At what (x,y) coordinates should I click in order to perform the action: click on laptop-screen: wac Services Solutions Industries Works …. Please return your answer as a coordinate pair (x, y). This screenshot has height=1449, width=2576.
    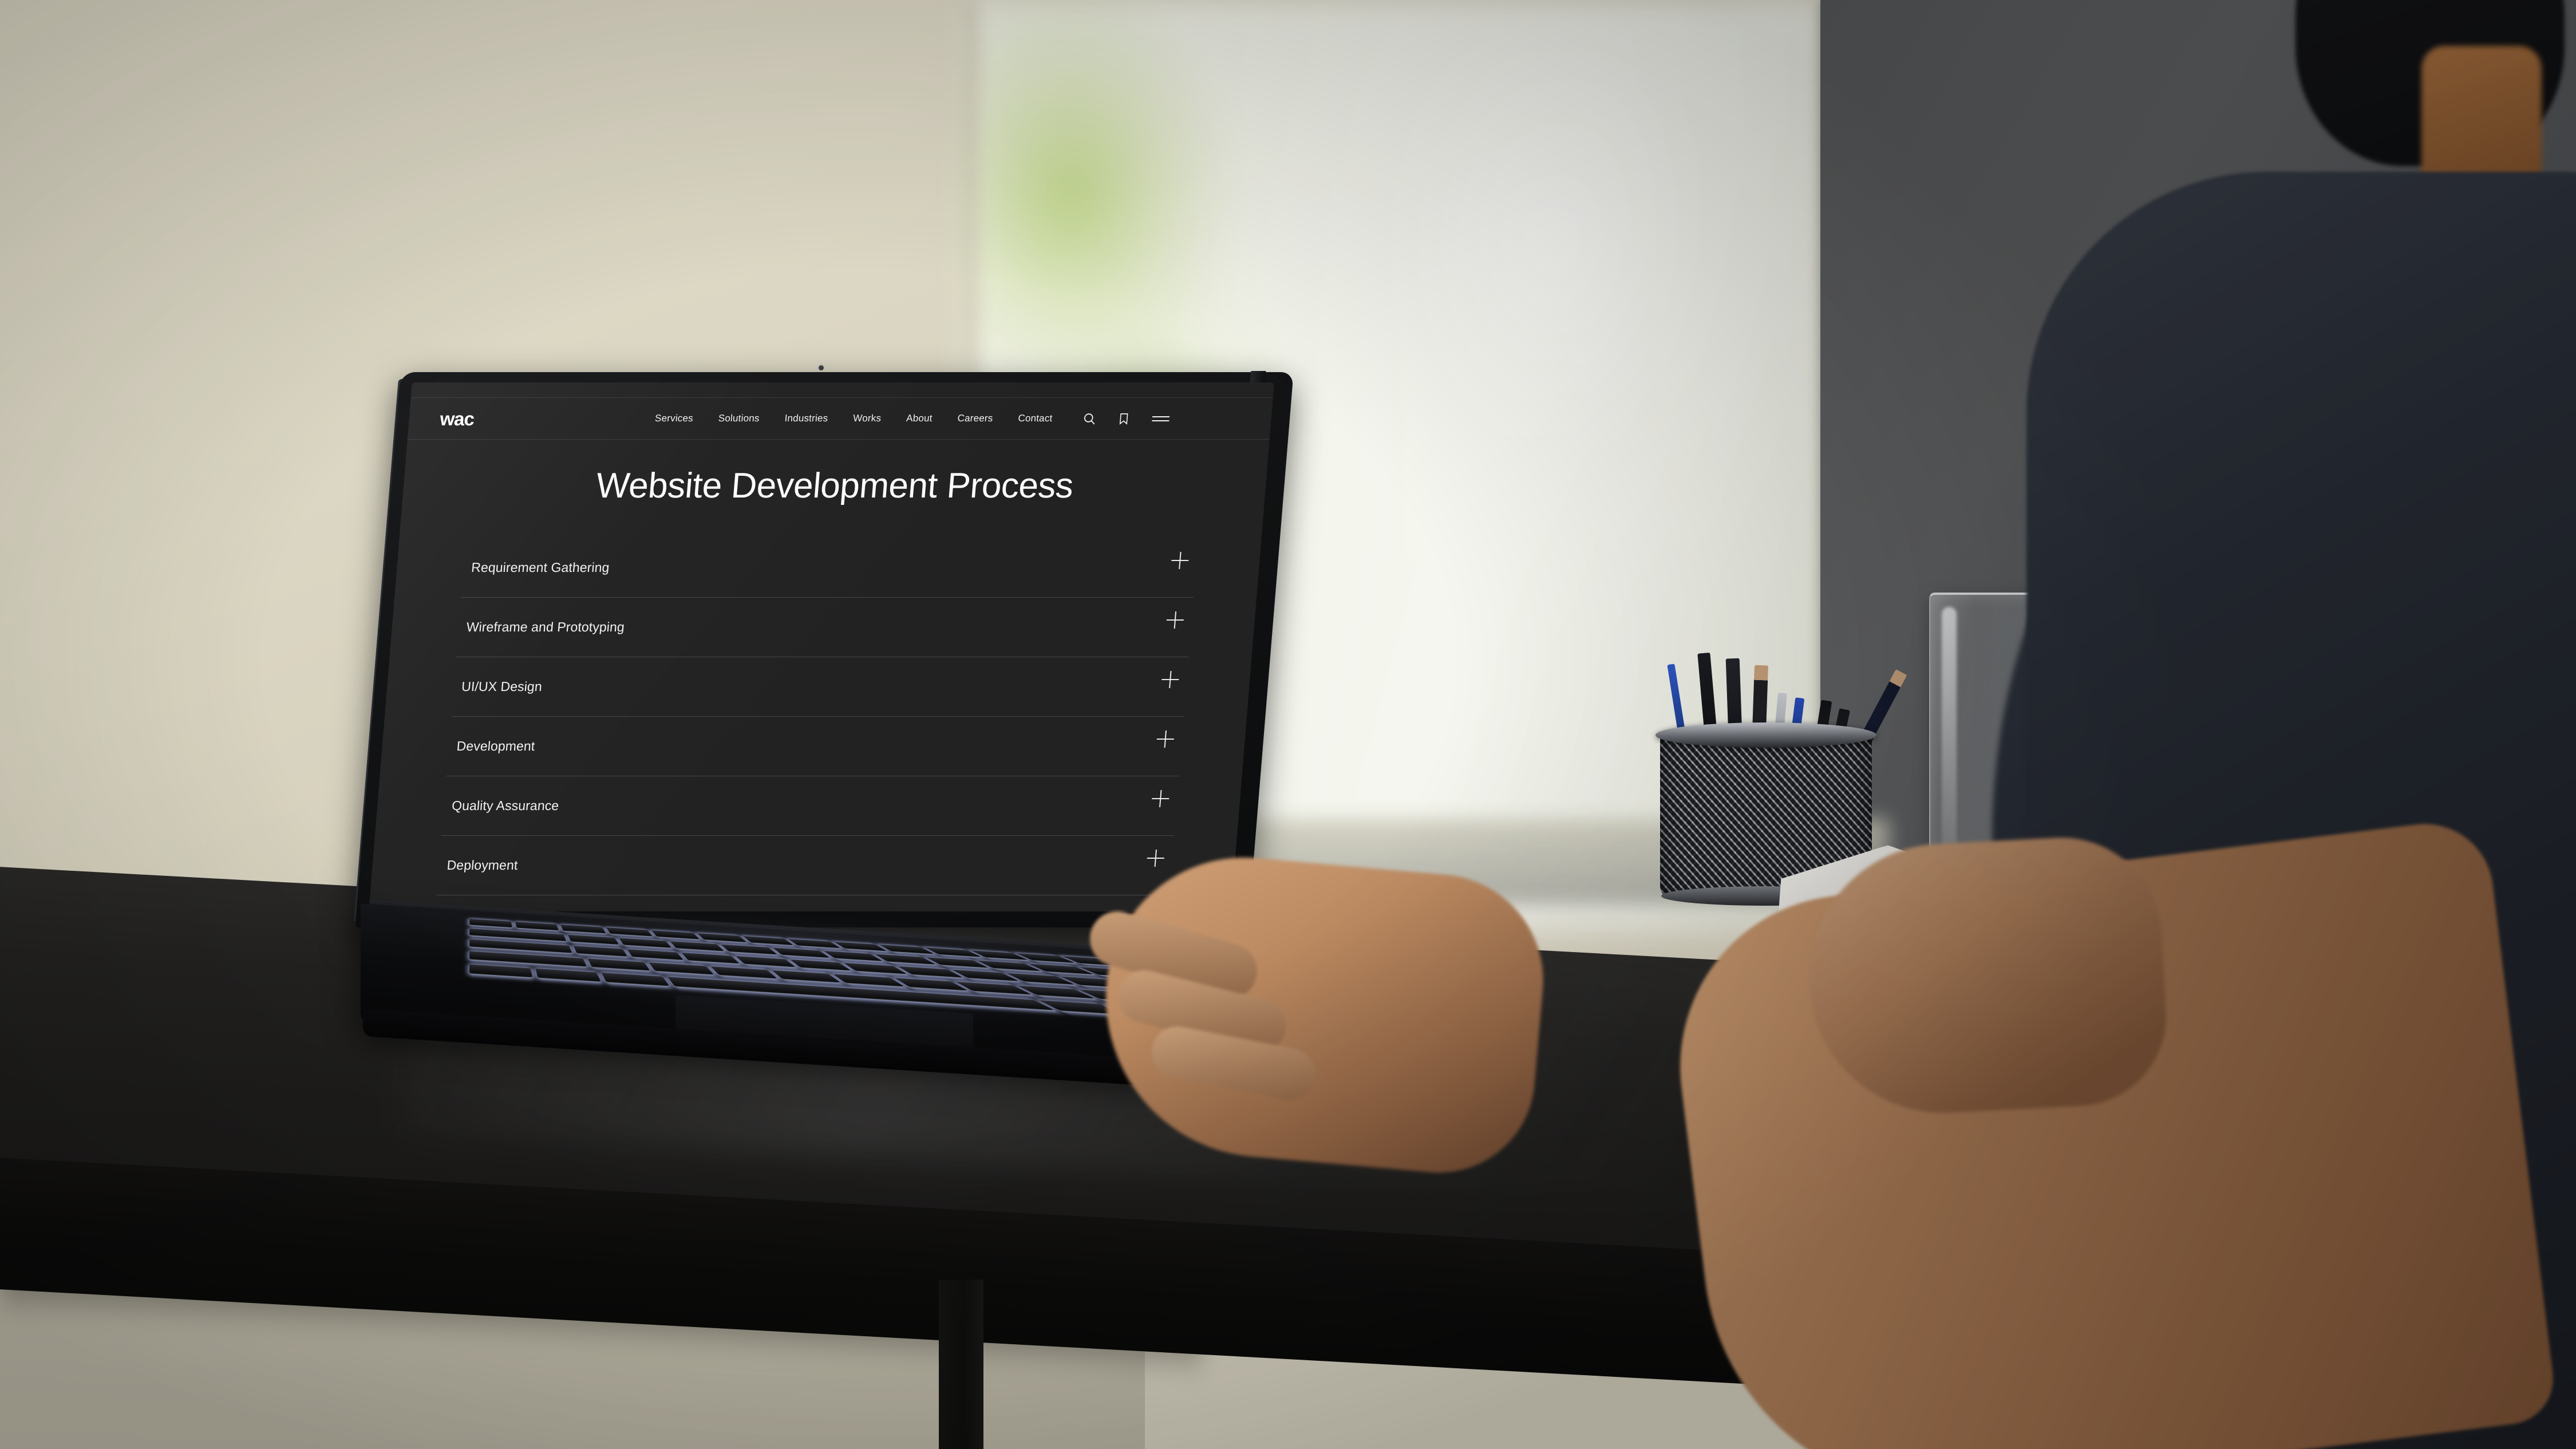
    Looking at the image, I should click on (821, 646).